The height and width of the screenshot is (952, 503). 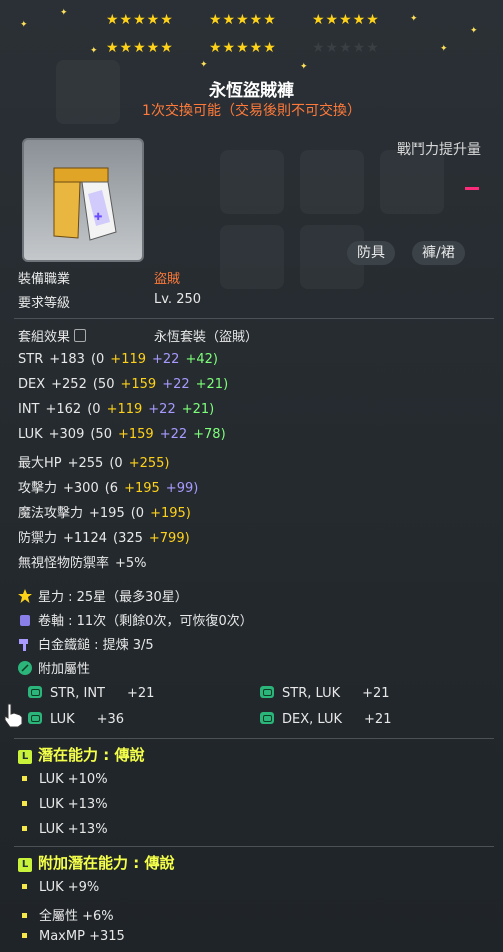 What do you see at coordinates (83, 200) in the screenshot?
I see `pants-item-icon: ✚` at bounding box center [83, 200].